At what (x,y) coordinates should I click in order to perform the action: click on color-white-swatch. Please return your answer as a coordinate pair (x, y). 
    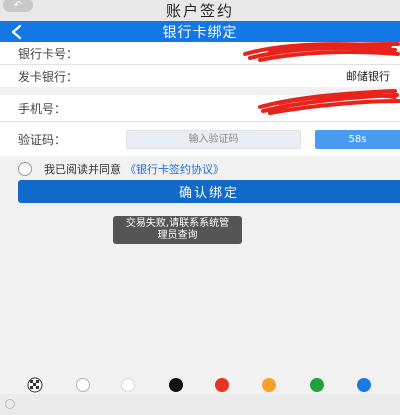
    Looking at the image, I should click on (128, 385).